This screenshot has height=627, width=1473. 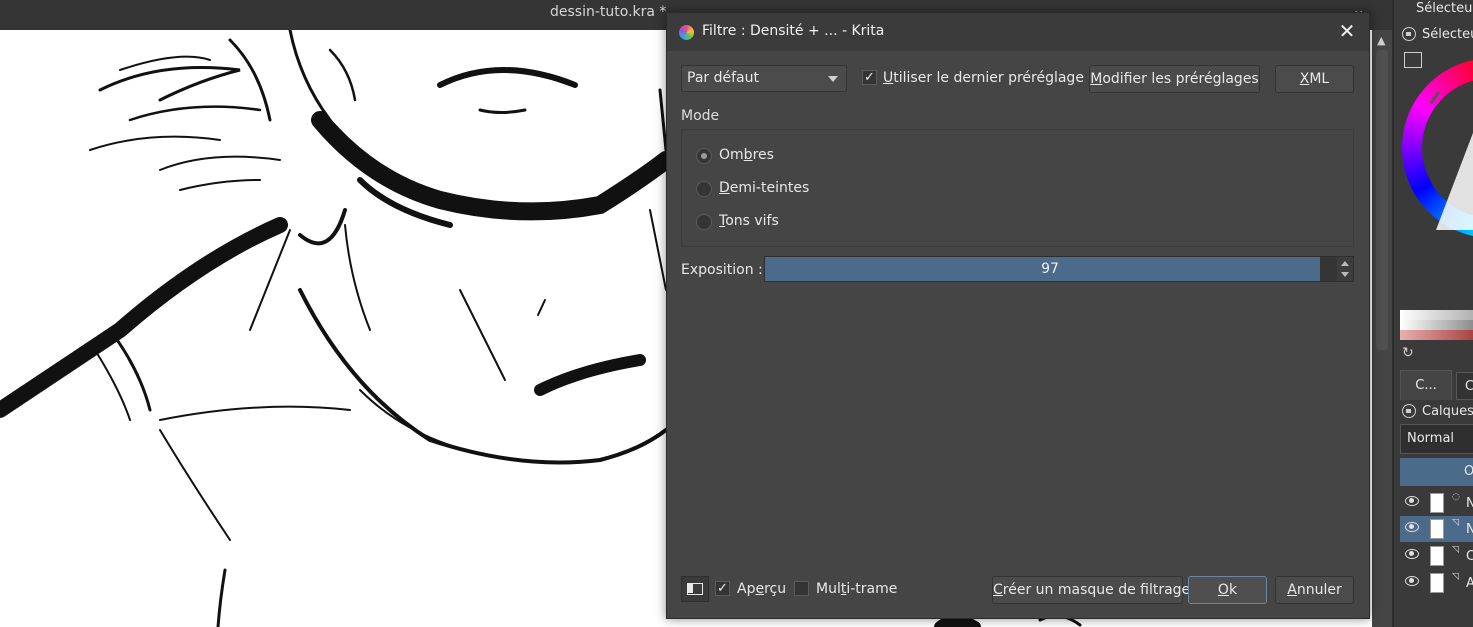 I want to click on edit-presets-mnemonic: M, so click(x=1096, y=79).